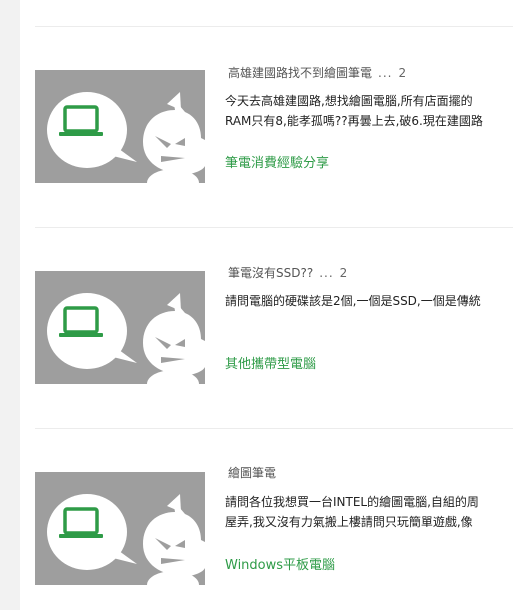  What do you see at coordinates (349, 101) in the screenshot?
I see `excerpt-line: 今天去高雄建國路,想找繪圖電腦,所有店面擺的` at bounding box center [349, 101].